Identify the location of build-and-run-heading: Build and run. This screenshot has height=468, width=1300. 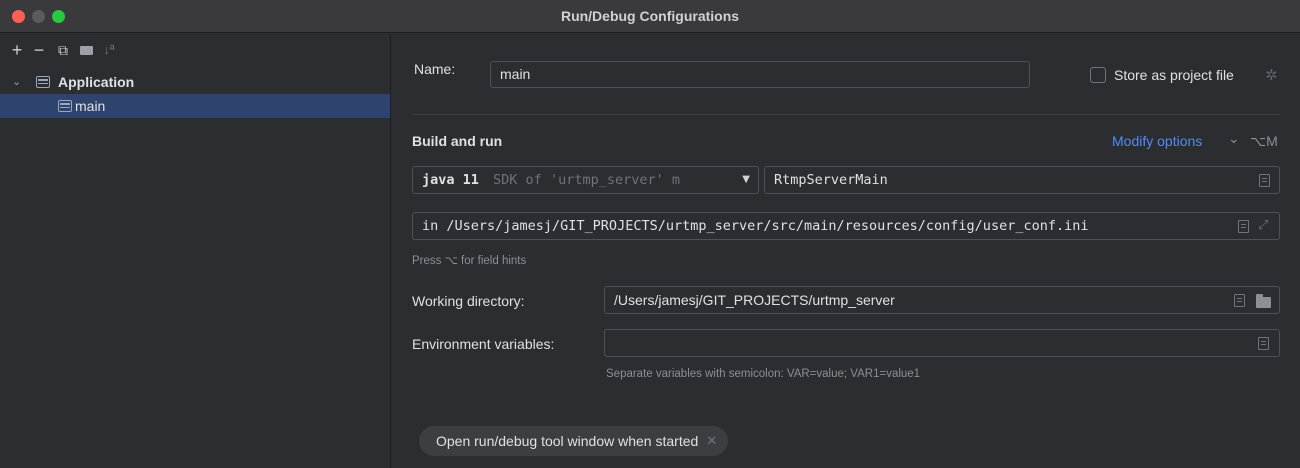
(457, 141).